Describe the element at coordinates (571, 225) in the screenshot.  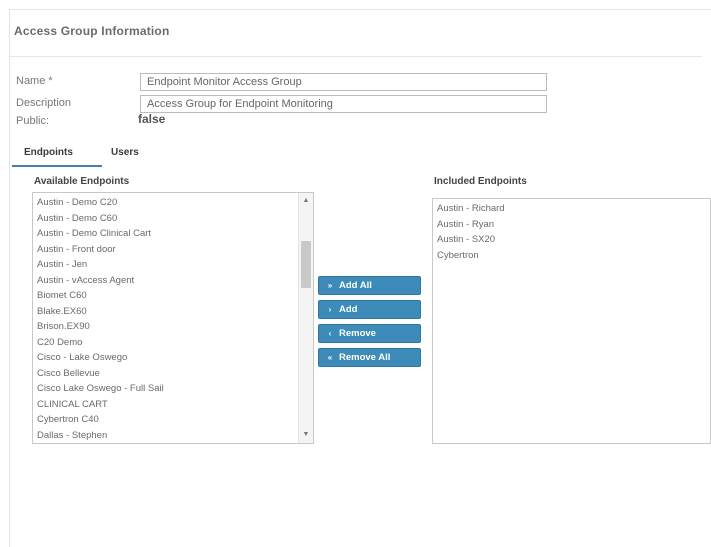
I see `list-item: Austin - Ryan` at that location.